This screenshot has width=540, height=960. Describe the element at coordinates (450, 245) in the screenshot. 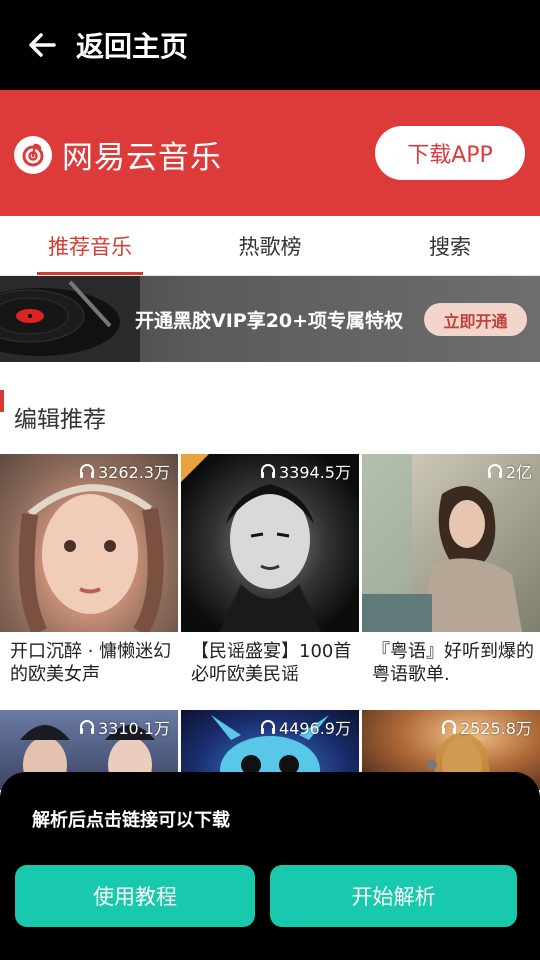

I see `tab-search: 搜索` at that location.